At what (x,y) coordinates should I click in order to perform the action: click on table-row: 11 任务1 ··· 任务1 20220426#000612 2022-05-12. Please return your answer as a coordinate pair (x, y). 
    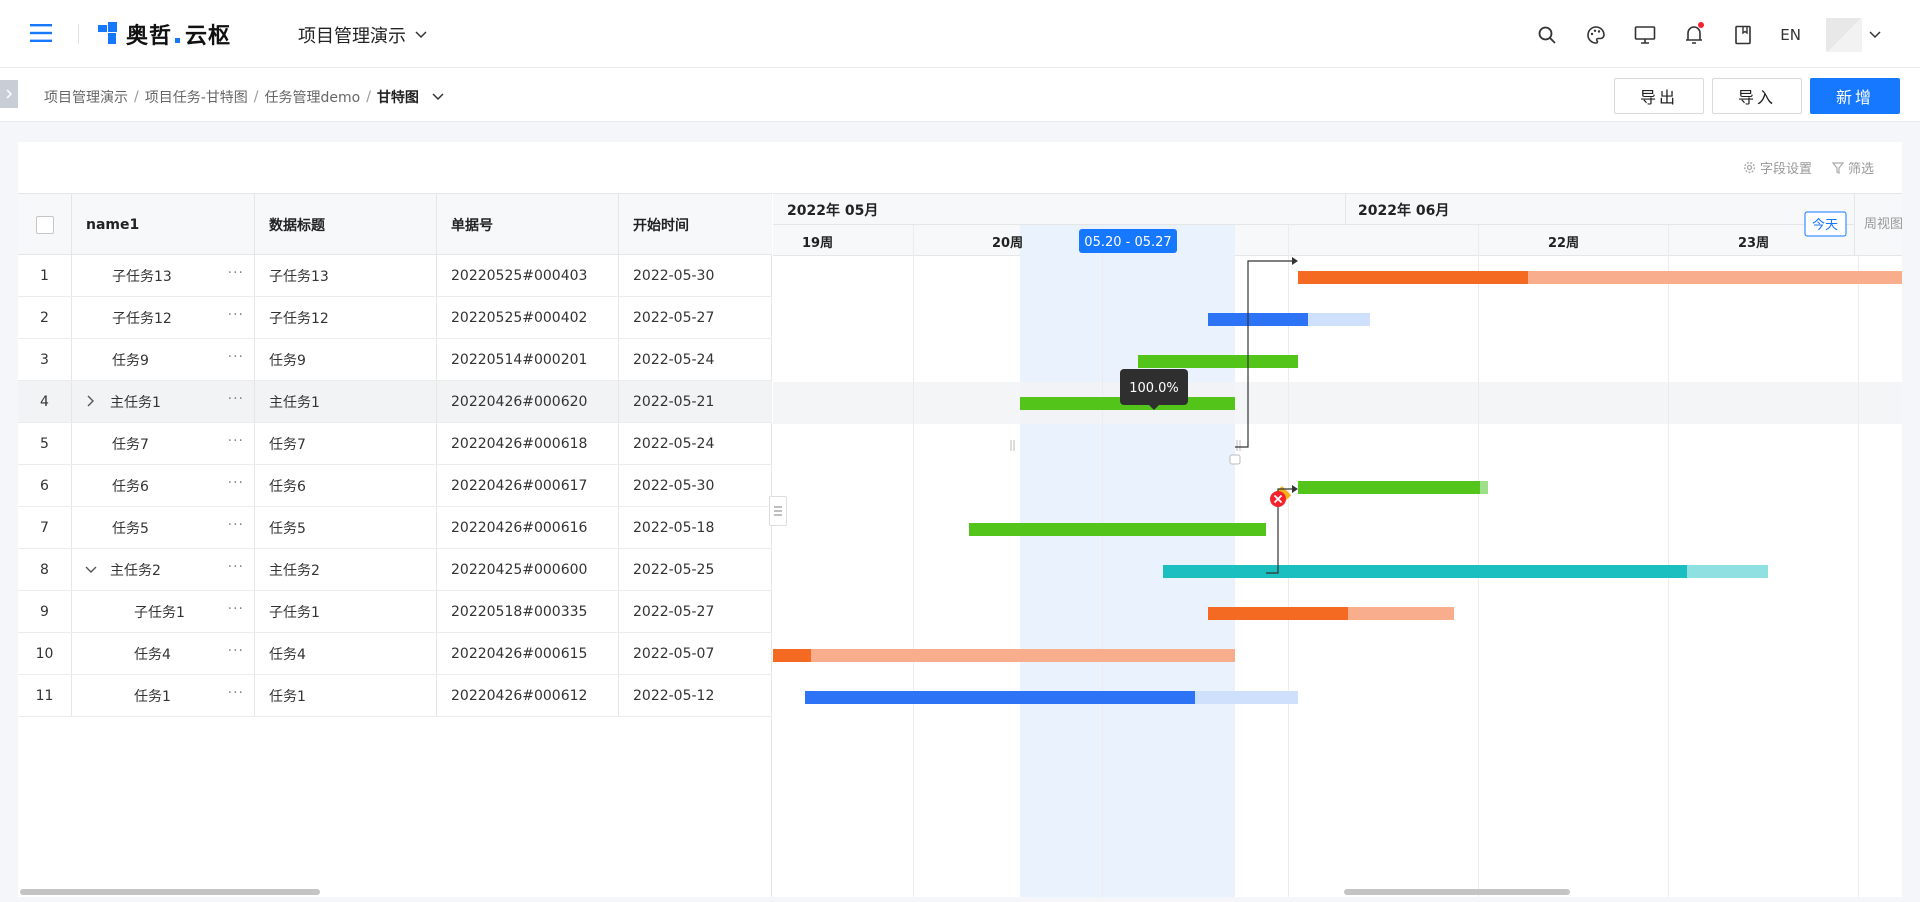
    Looking at the image, I should click on (395, 696).